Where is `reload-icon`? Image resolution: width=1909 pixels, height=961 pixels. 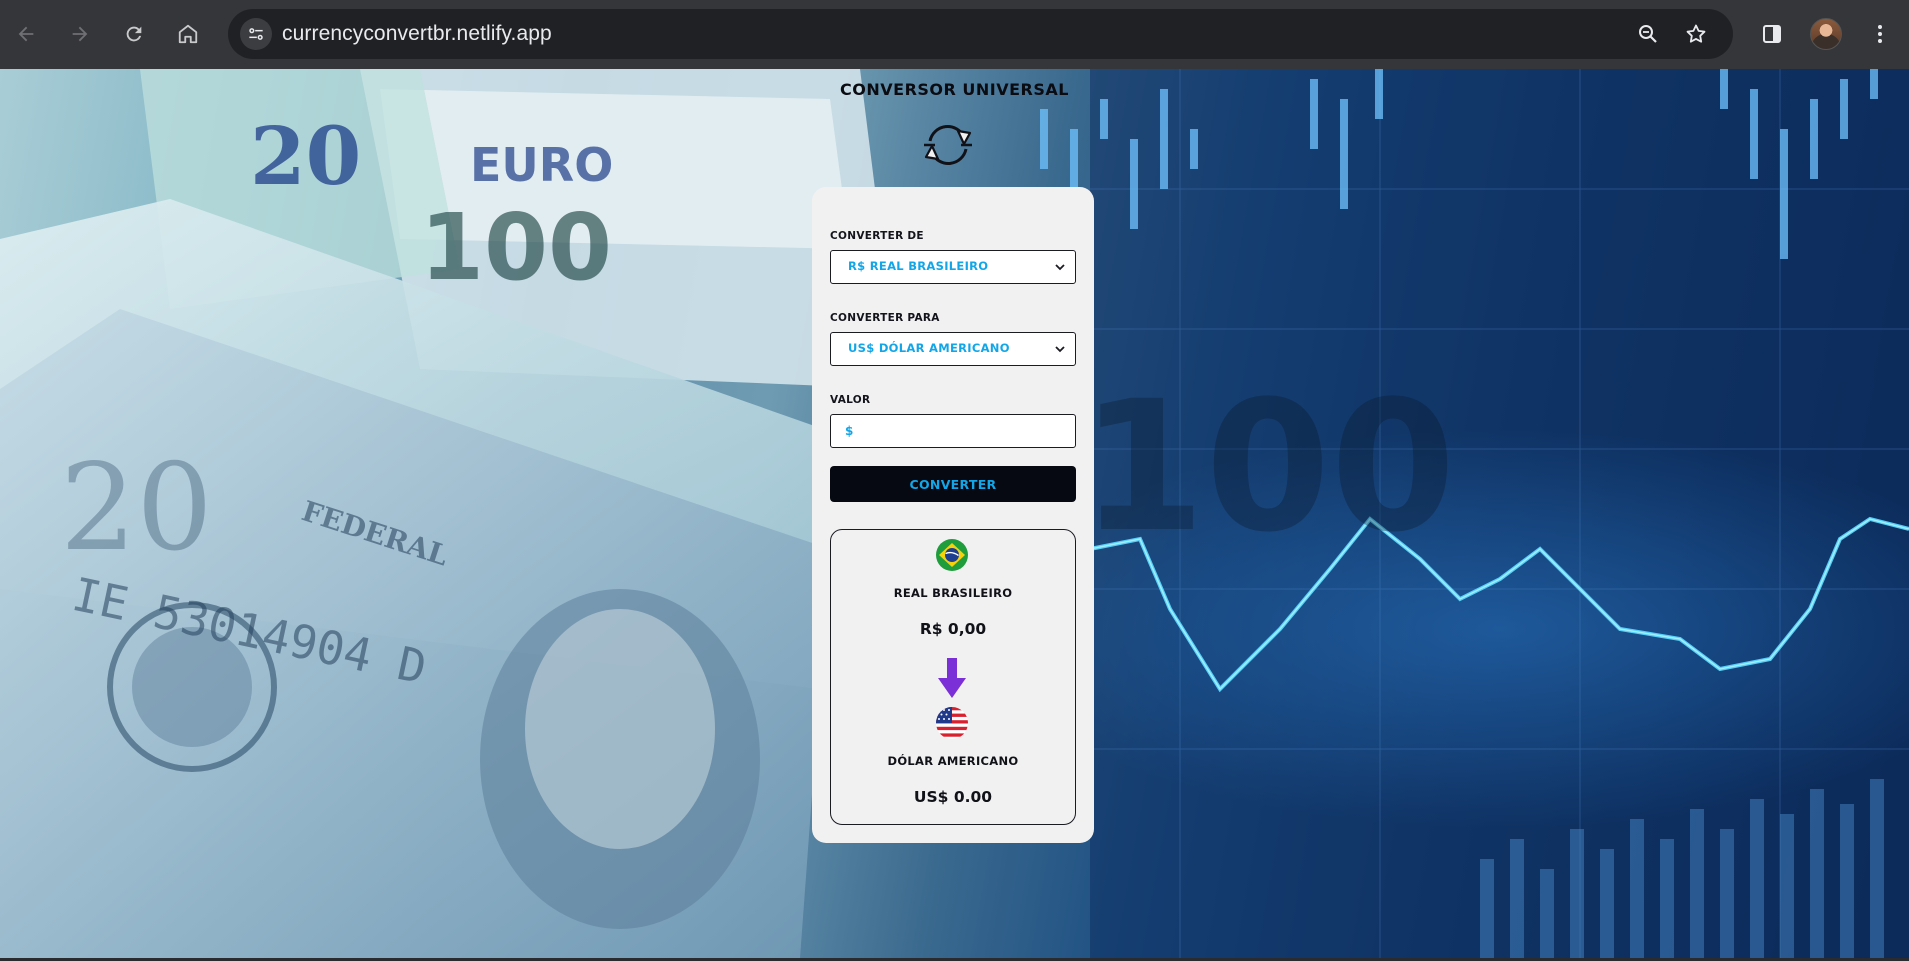
reload-icon is located at coordinates (134, 34).